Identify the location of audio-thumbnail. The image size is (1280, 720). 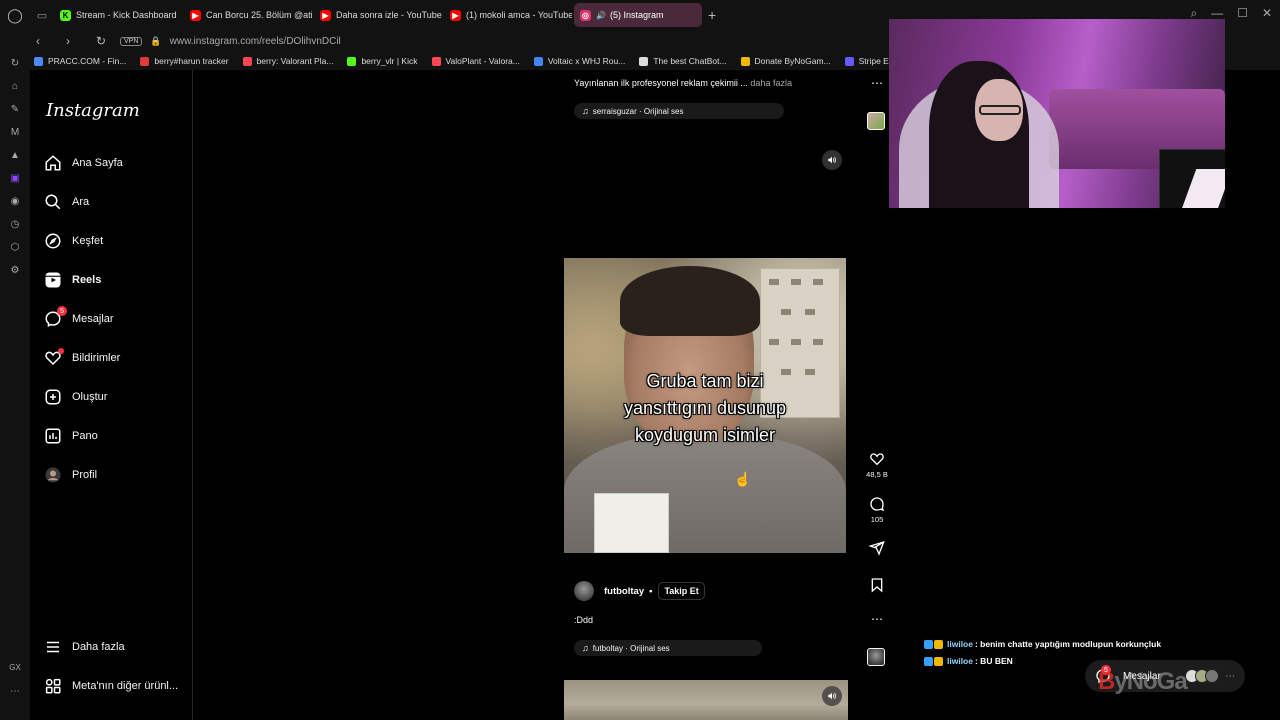
(876, 657).